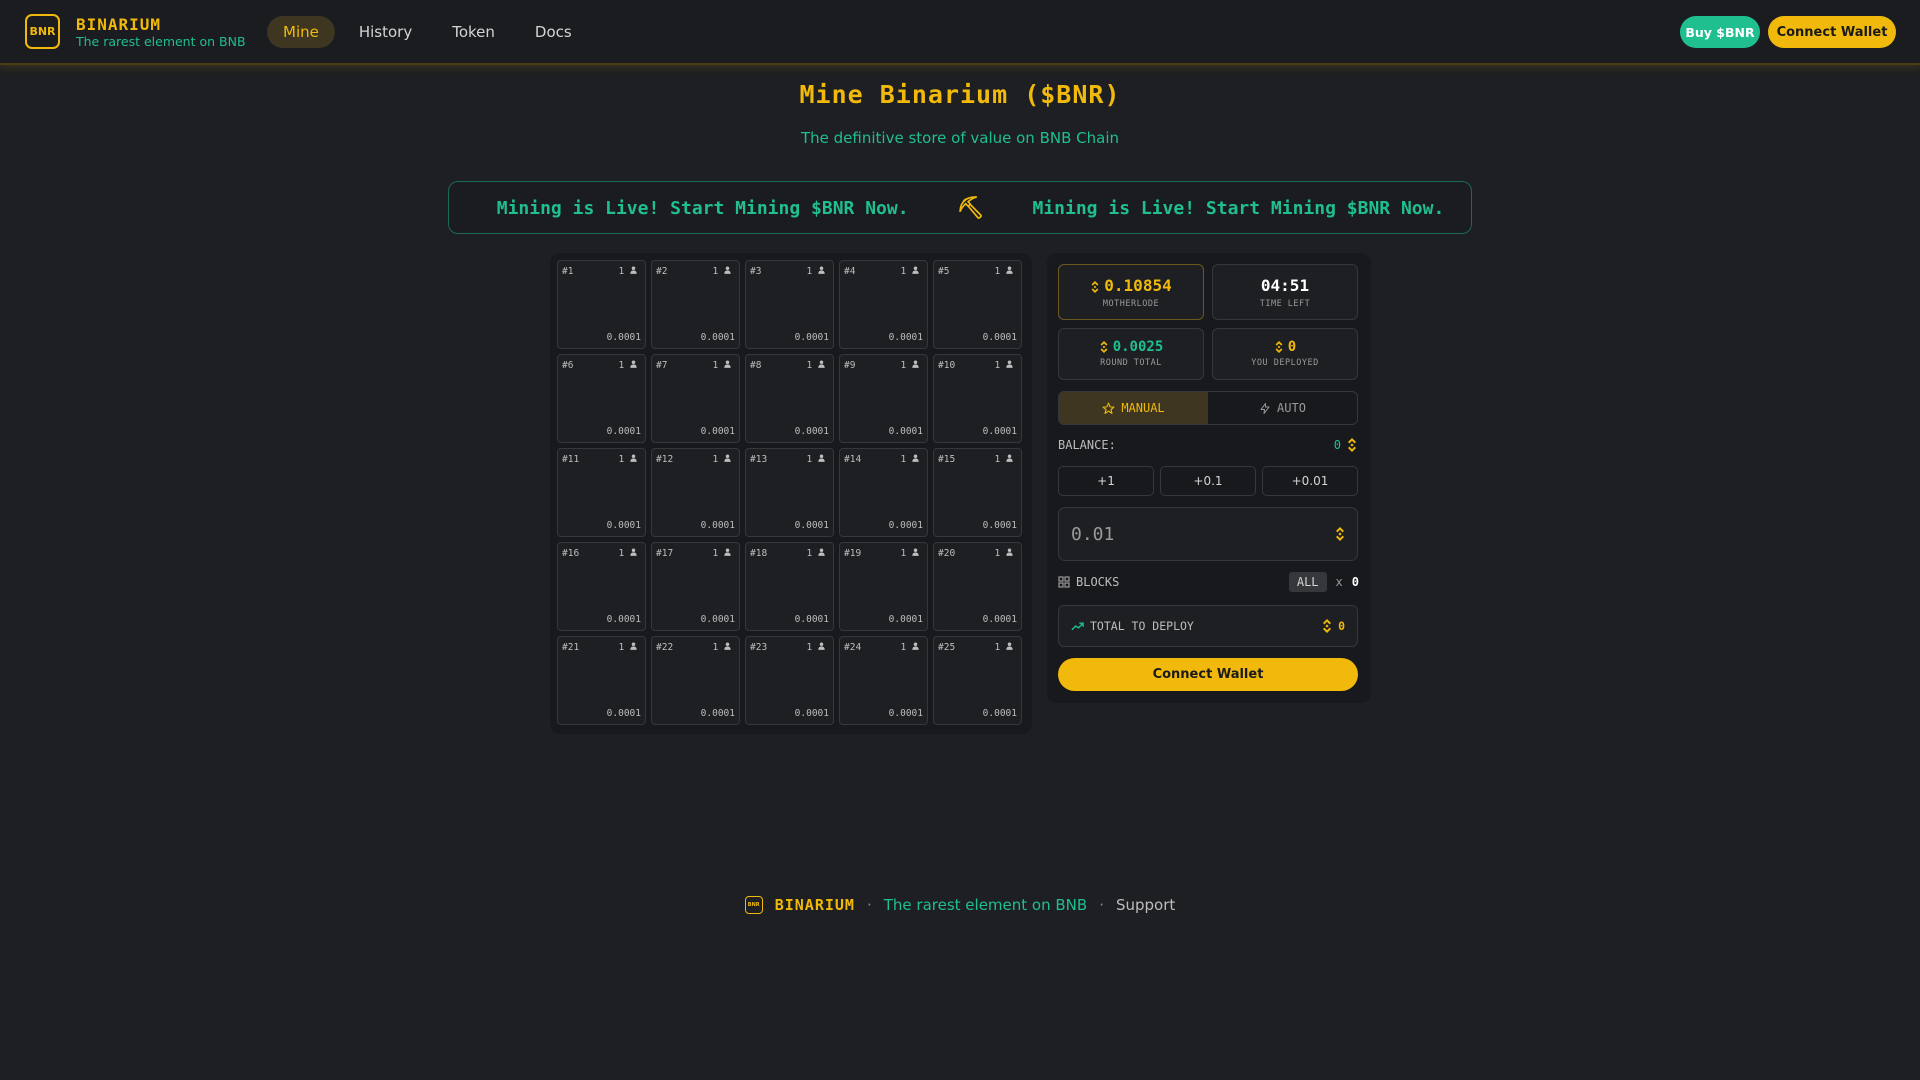  Describe the element at coordinates (883, 680) in the screenshot. I see `block-cell: #24 1 0.0001` at that location.